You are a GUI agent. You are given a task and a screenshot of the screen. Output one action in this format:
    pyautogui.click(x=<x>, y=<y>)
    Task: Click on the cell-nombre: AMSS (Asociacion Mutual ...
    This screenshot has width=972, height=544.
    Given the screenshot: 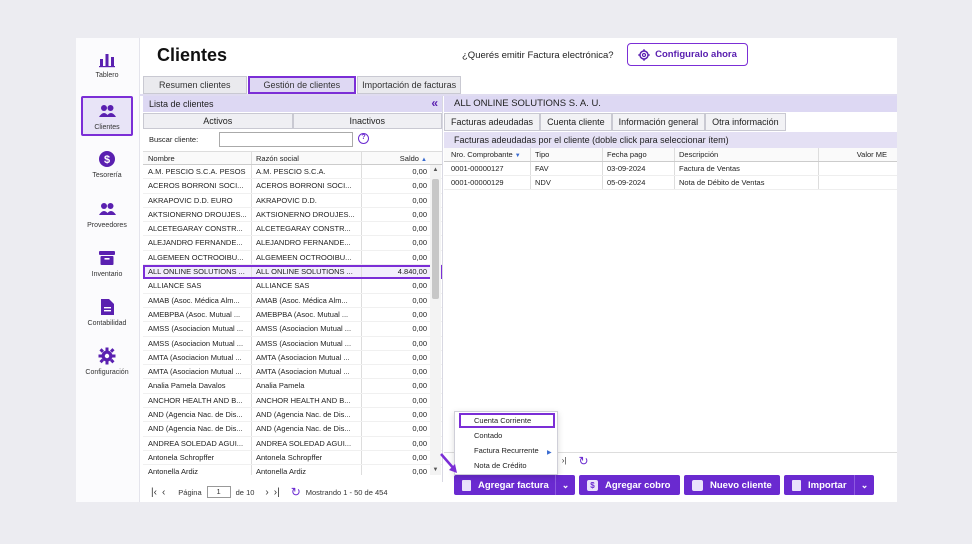 What is the action you would take?
    pyautogui.click(x=197, y=329)
    